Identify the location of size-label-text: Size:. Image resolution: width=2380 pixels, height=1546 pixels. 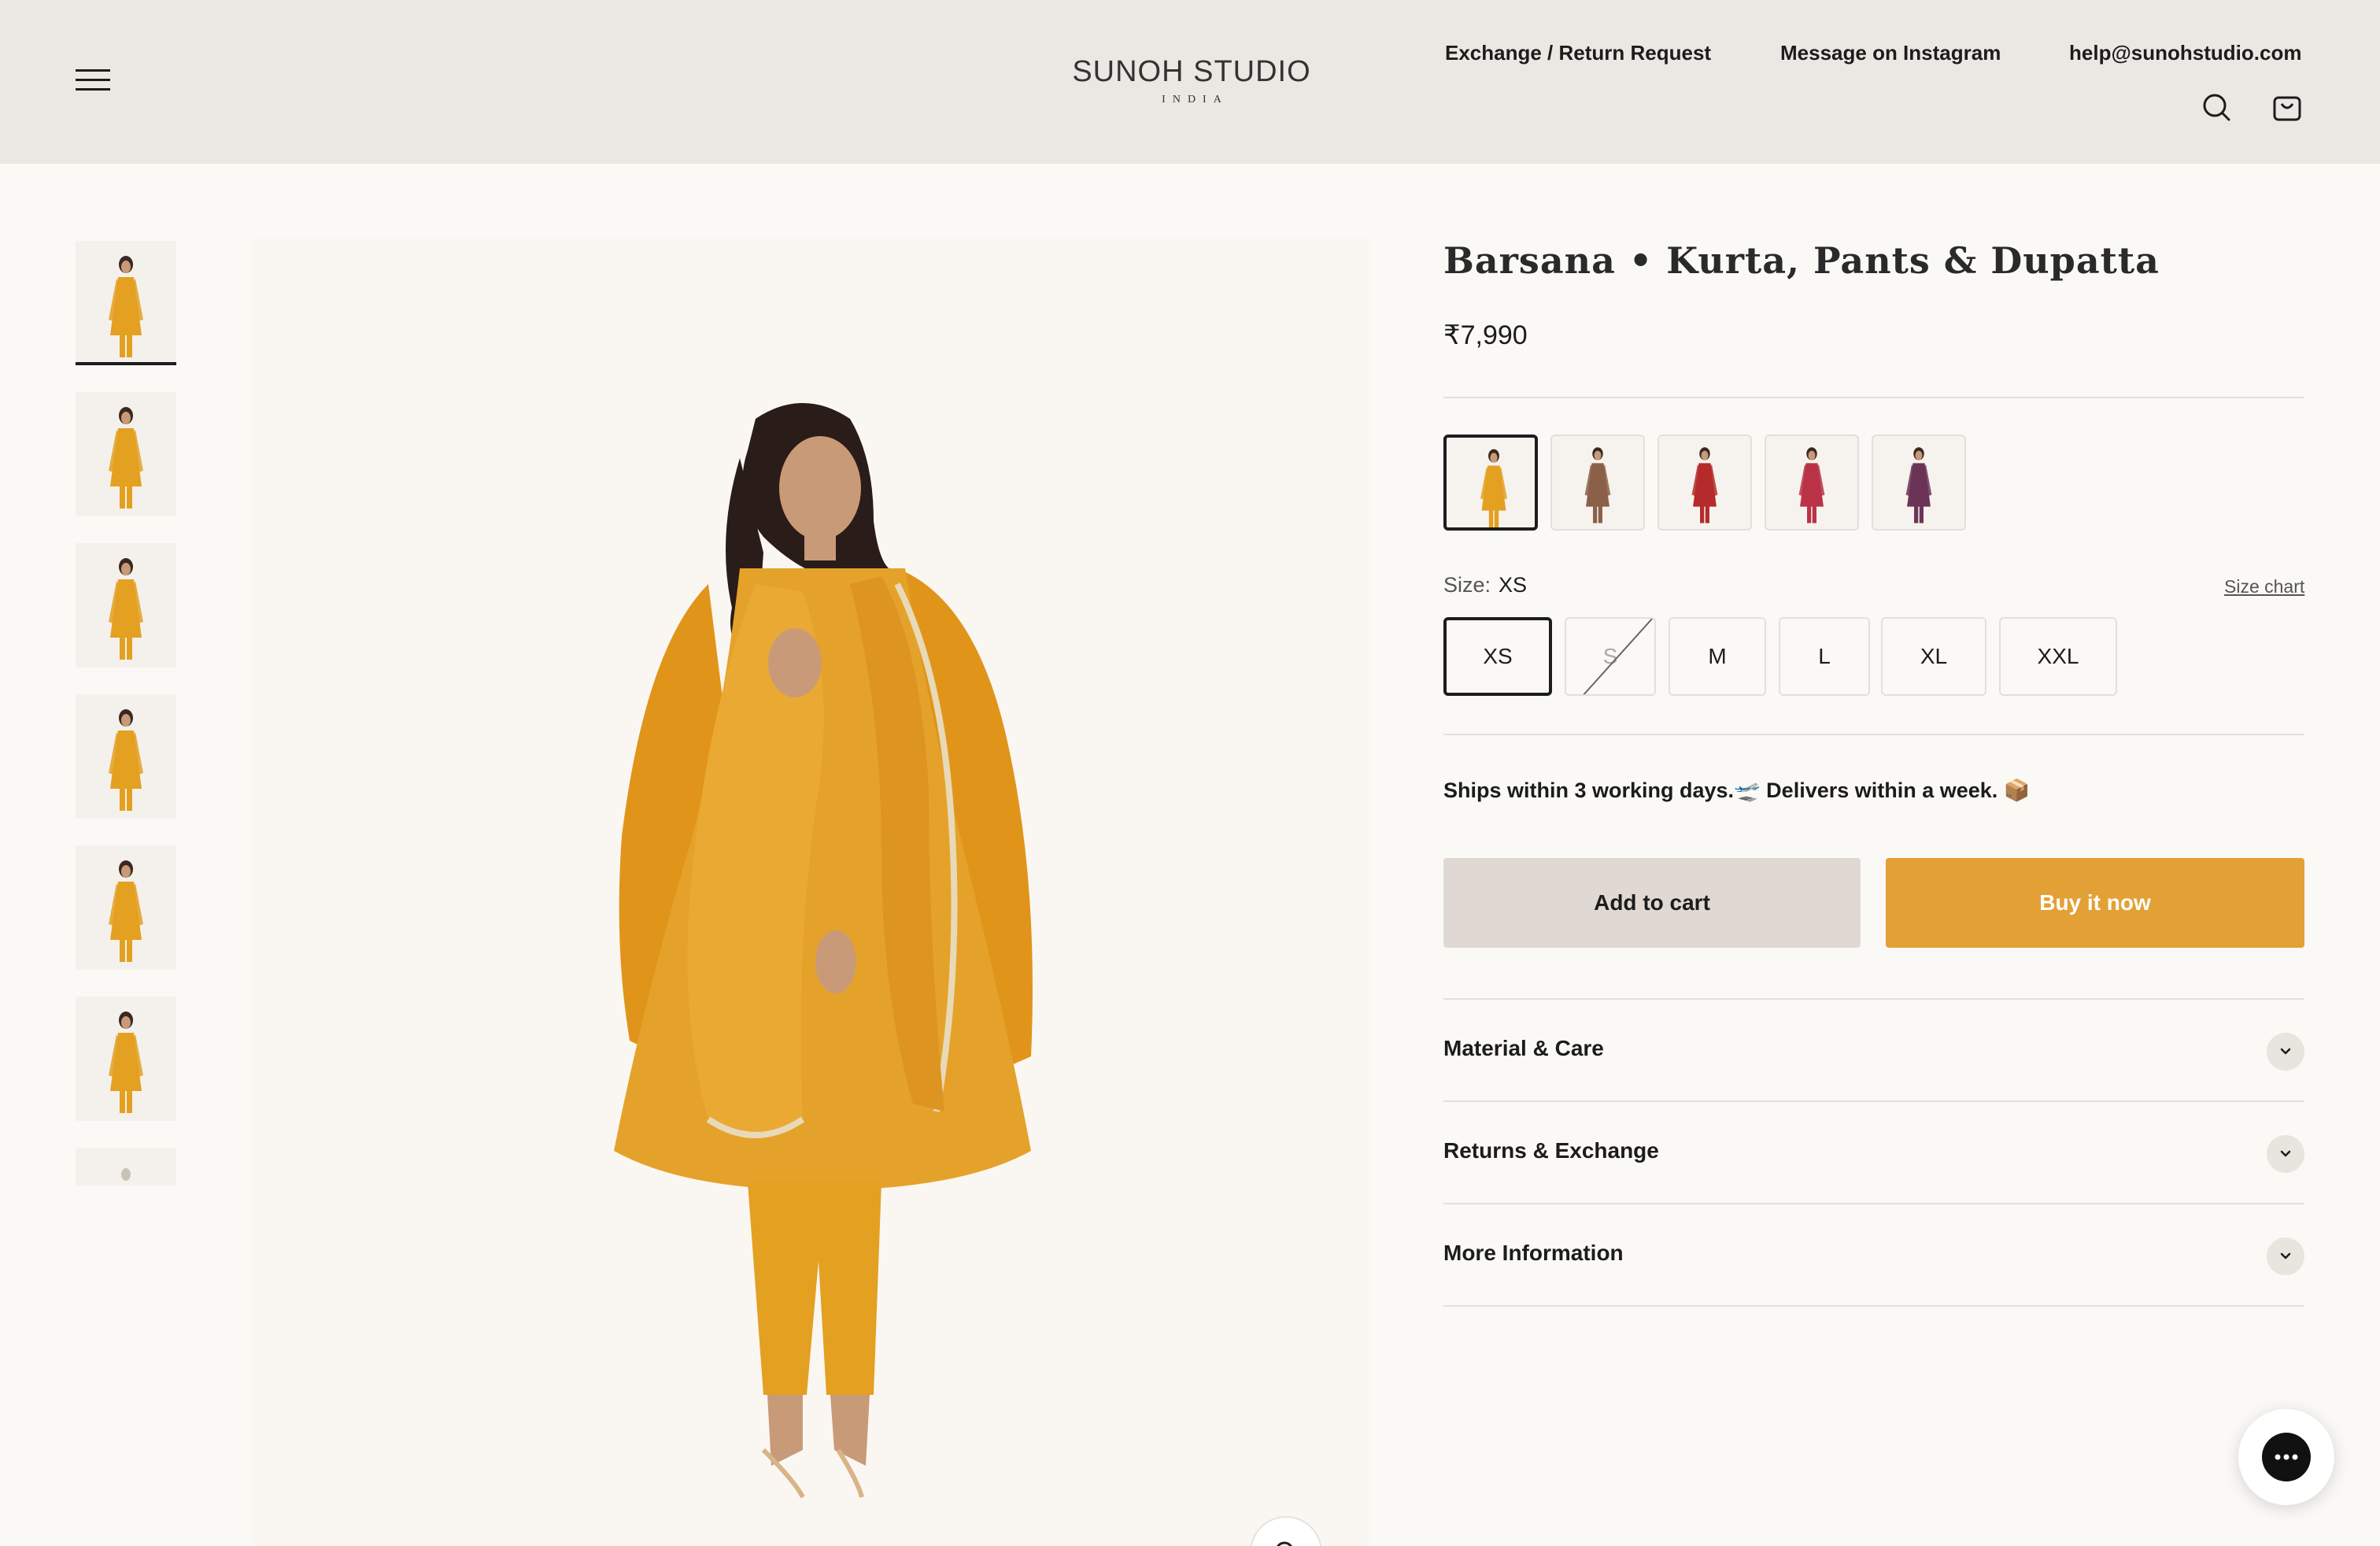
(1467, 585).